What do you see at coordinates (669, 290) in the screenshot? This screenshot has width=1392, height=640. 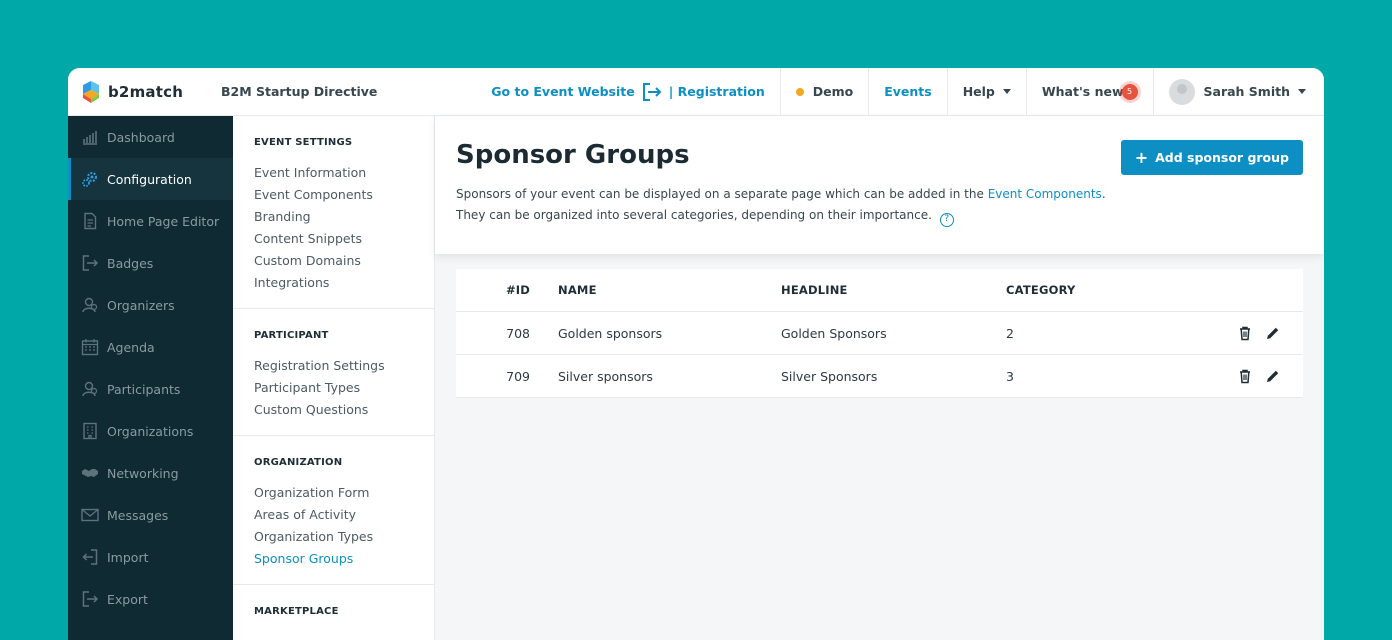 I see `column-header-name: NAME` at bounding box center [669, 290].